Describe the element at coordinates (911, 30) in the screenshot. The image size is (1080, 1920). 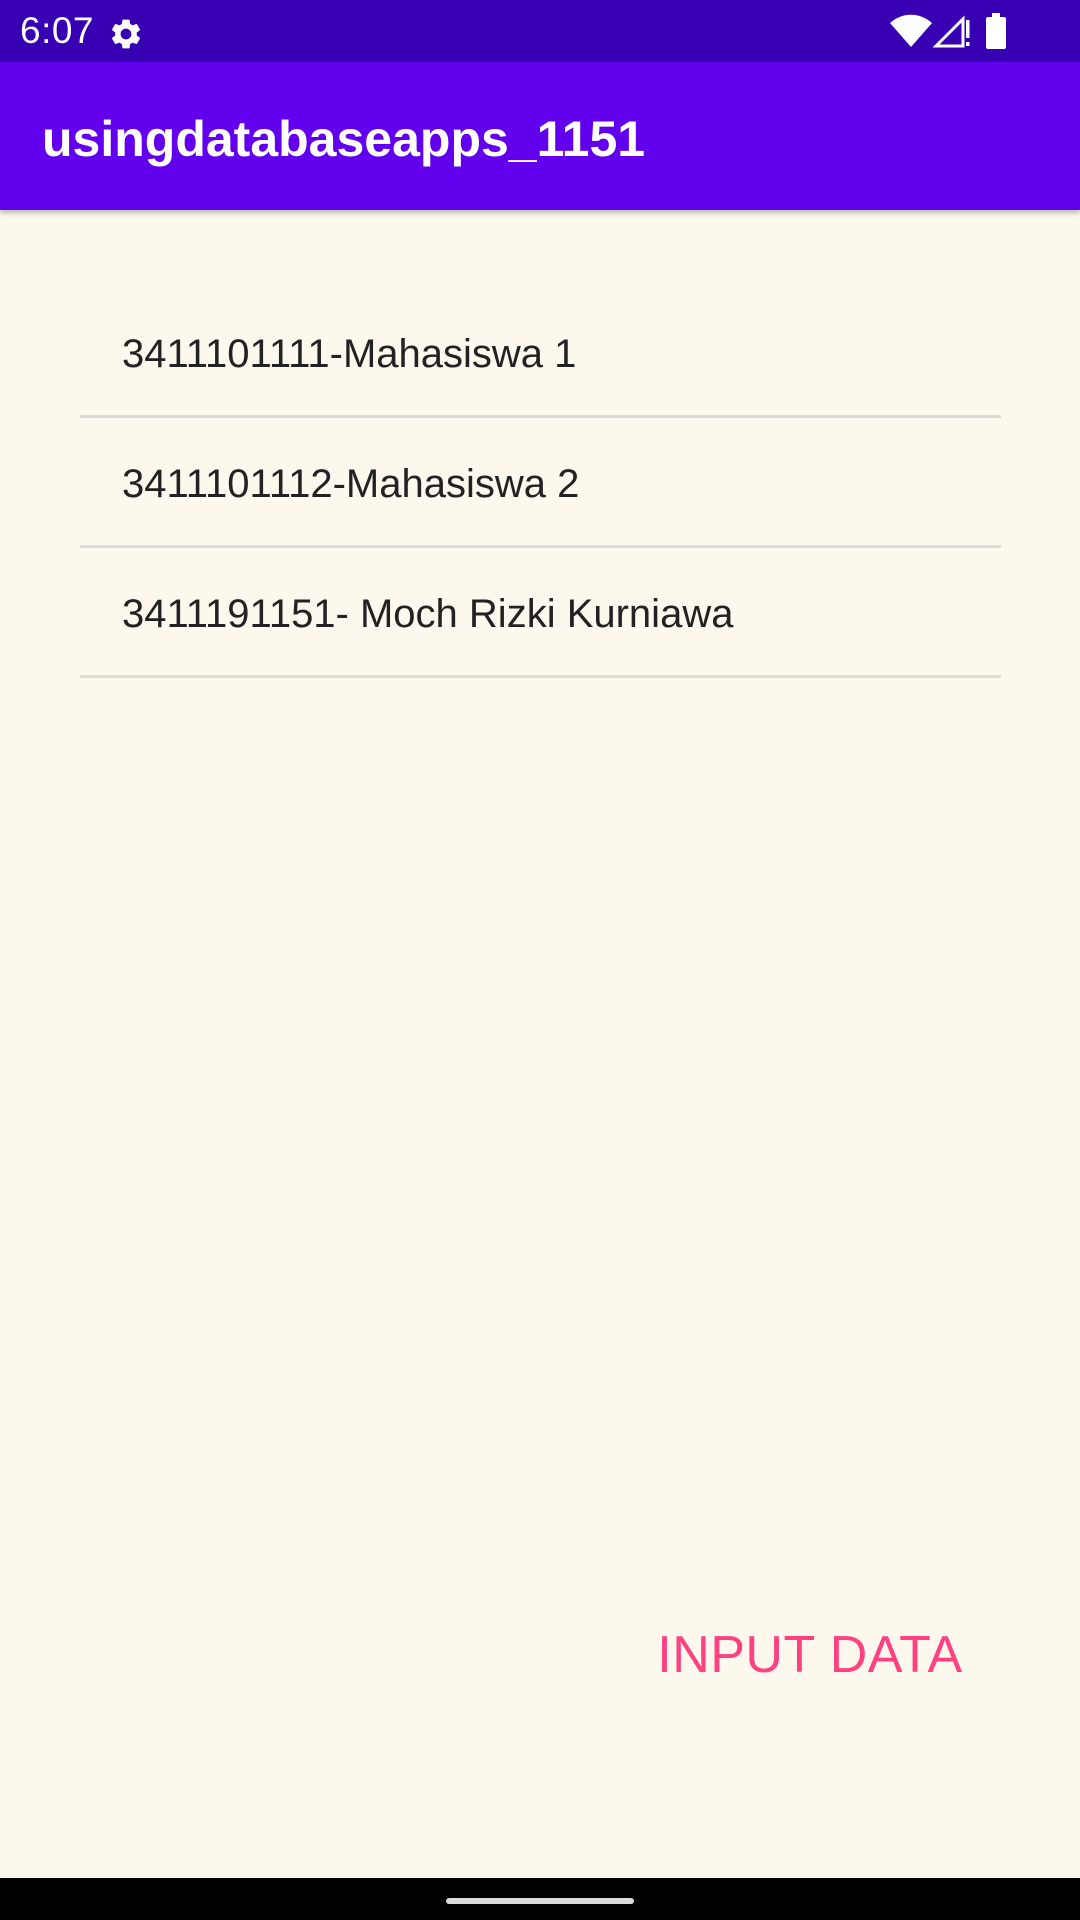
I see `wifi-icon` at that location.